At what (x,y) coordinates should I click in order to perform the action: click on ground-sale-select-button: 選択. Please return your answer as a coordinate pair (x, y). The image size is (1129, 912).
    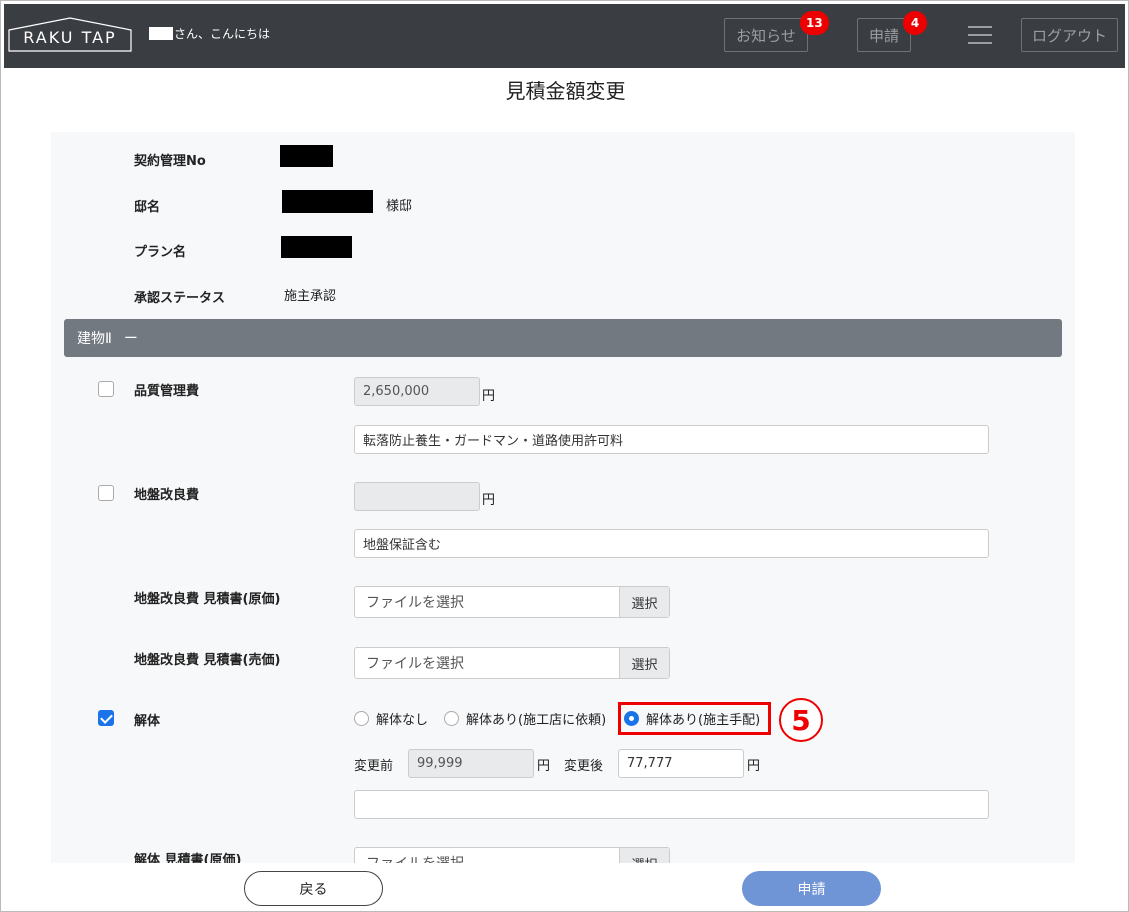
    Looking at the image, I should click on (644, 663).